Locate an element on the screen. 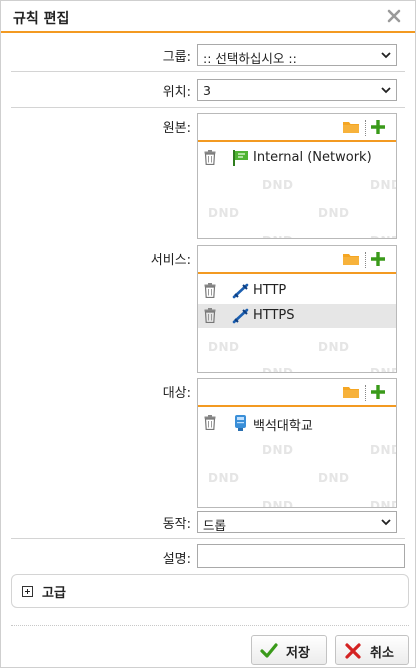 This screenshot has height=668, width=416. list-item: HTTP is located at coordinates (297, 291).